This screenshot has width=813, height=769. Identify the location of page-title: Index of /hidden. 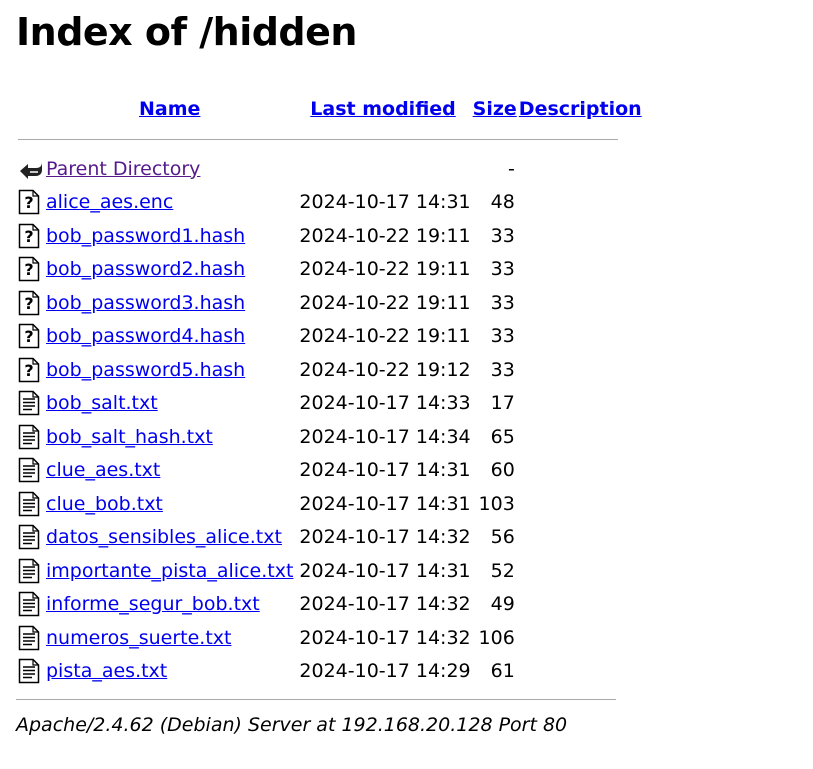
(186, 32).